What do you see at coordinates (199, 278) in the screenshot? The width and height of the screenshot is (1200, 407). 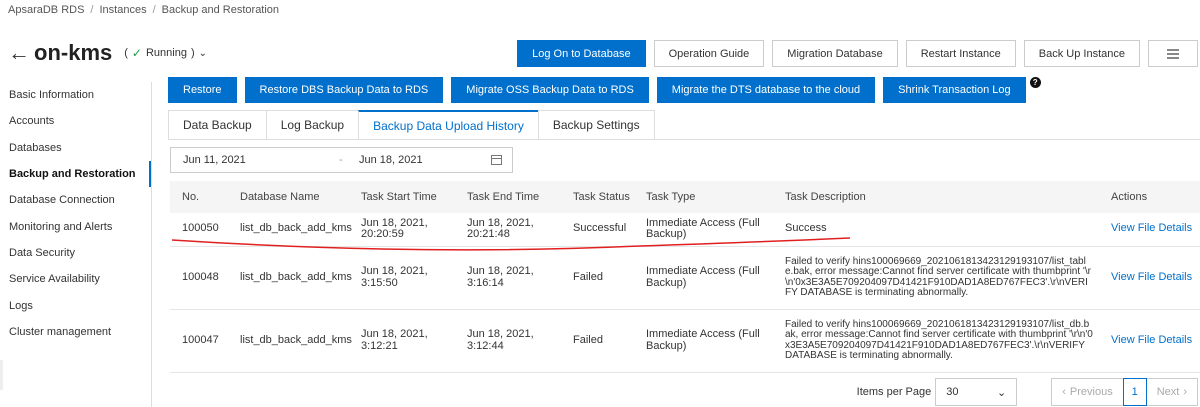 I see `cell-no: 100048` at bounding box center [199, 278].